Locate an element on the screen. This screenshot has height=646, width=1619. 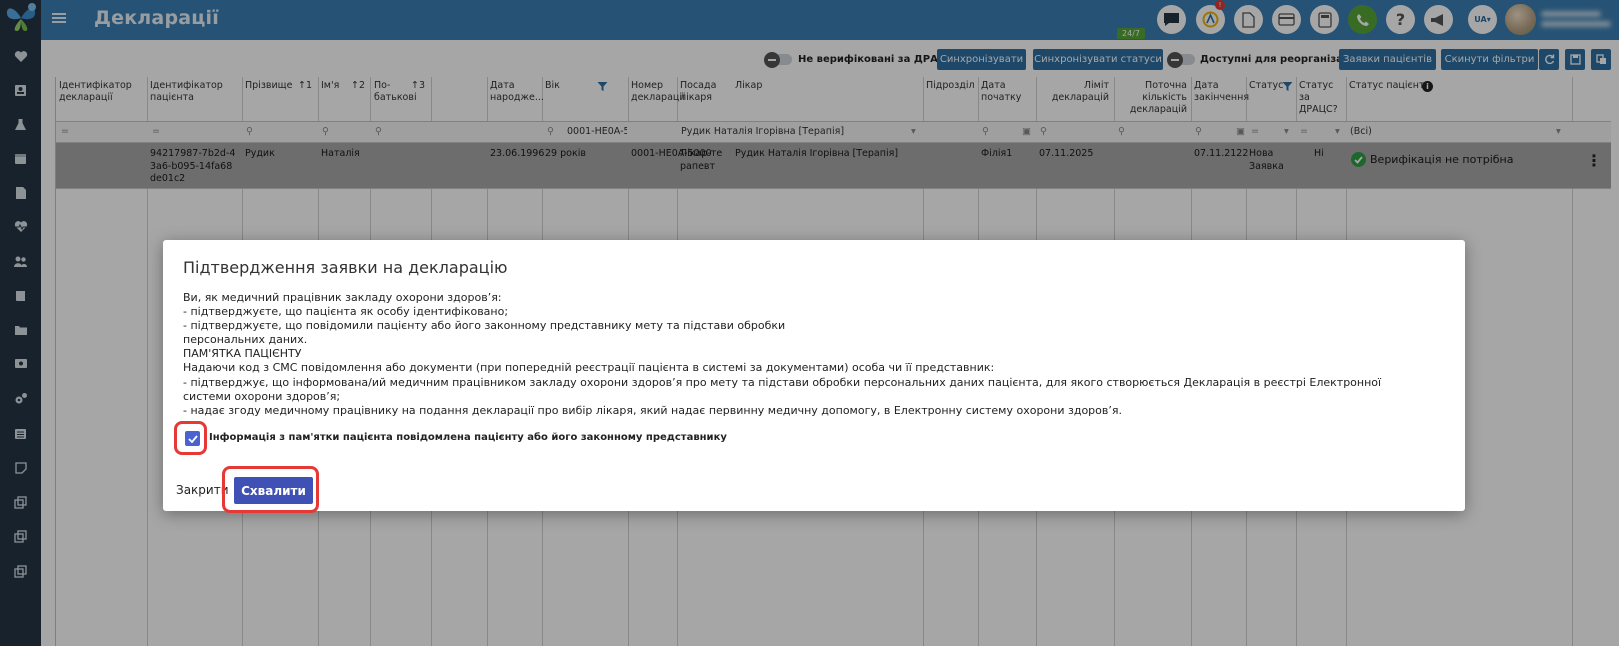
dialog-title: Підтвердження заявки на декларацію is located at coordinates (345, 267).